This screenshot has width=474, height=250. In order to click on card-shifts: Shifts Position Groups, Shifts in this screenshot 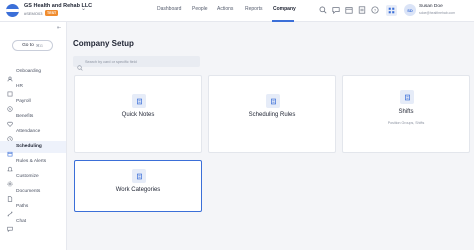, I will do `click(406, 114)`.